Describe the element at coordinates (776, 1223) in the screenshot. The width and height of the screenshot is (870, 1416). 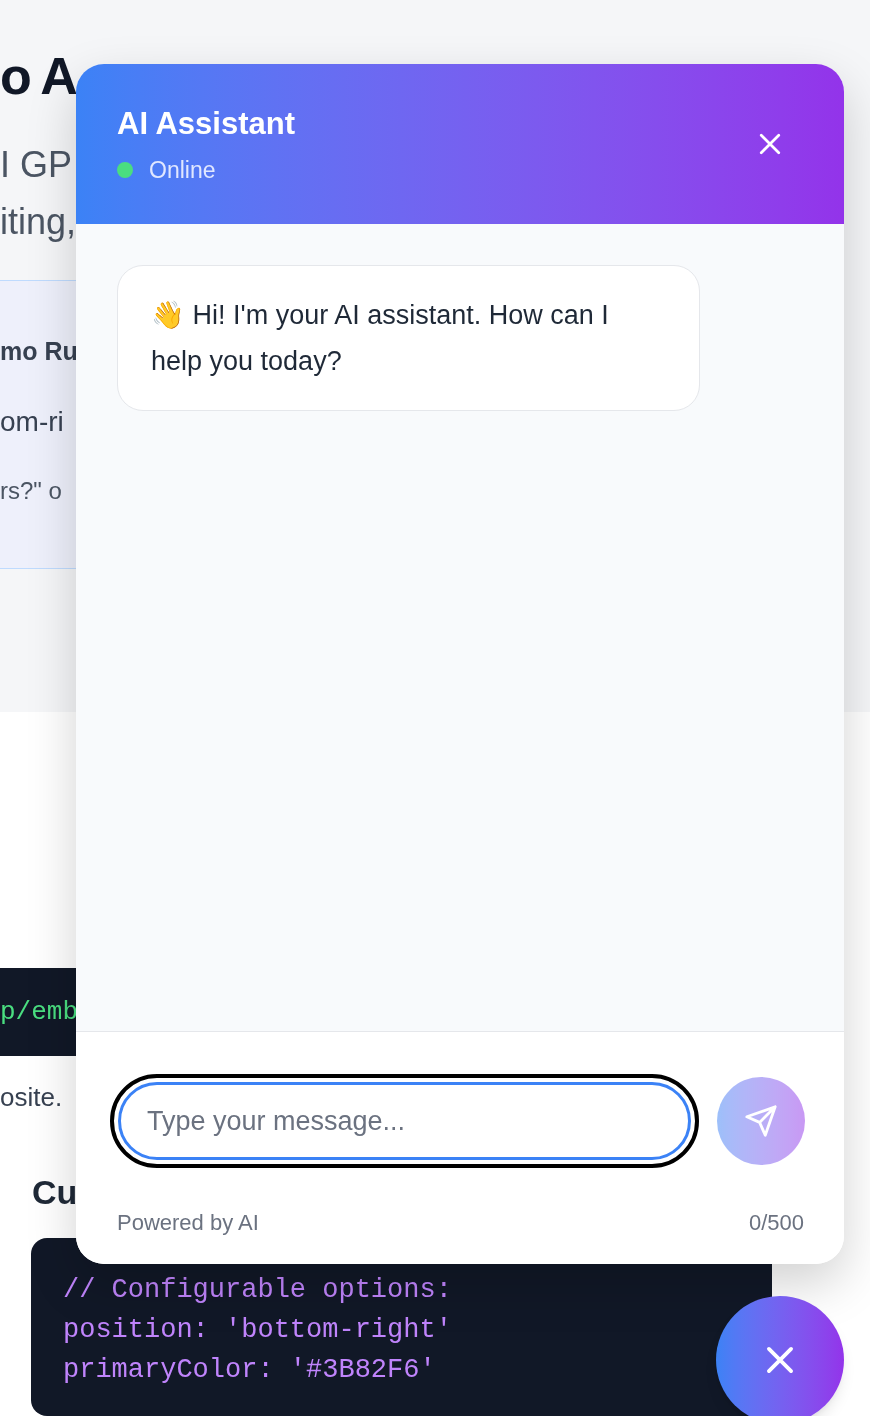
I see `character-counter: 0/500` at that location.